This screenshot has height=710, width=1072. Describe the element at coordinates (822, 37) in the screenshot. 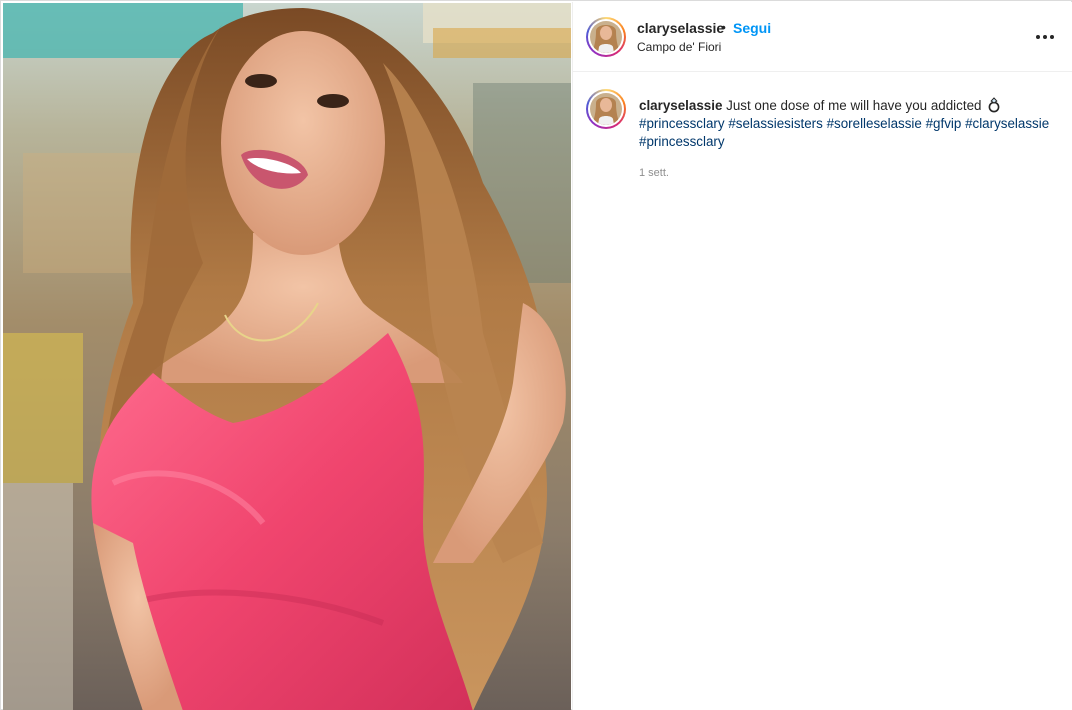

I see `post-header: claryselassie • Segui Campo de' Fiori` at that location.